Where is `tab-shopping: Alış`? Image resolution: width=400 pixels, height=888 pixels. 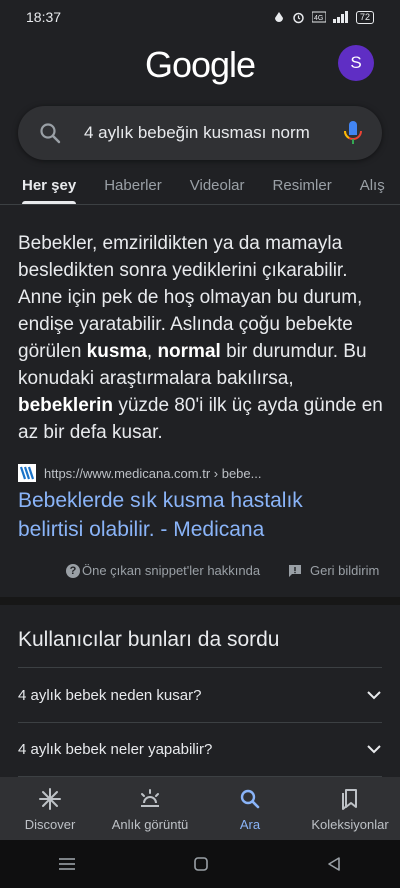
tab-shopping: Alış is located at coordinates (372, 188).